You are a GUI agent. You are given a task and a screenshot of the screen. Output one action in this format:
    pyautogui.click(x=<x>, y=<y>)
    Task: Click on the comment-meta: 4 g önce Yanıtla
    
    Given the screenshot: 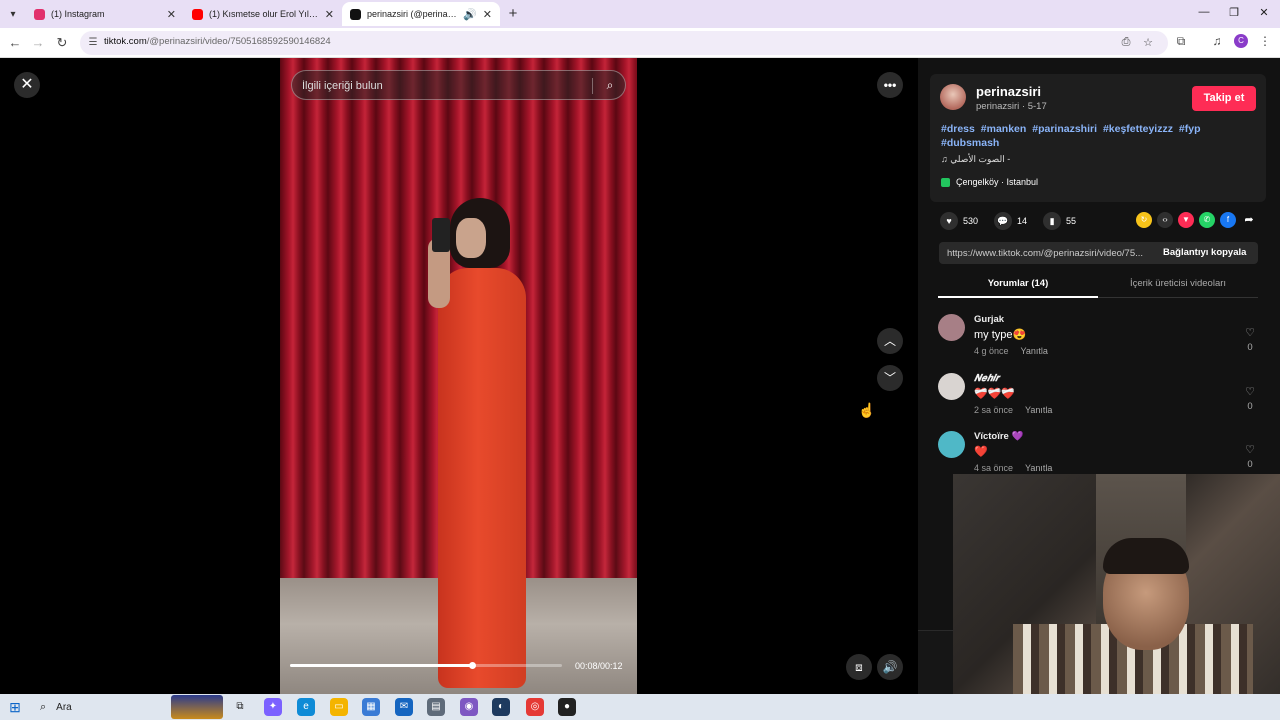 What is the action you would take?
    pyautogui.click(x=1011, y=351)
    